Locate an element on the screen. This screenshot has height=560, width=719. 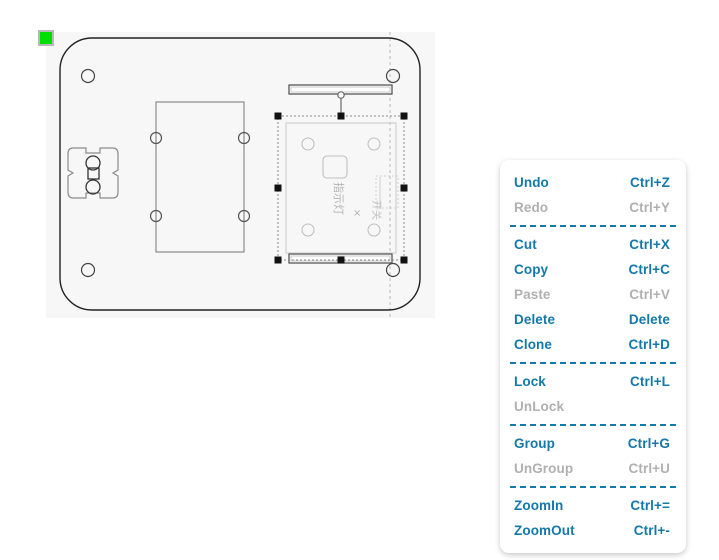
menu-item-unlock: UnLock is located at coordinates (593, 406).